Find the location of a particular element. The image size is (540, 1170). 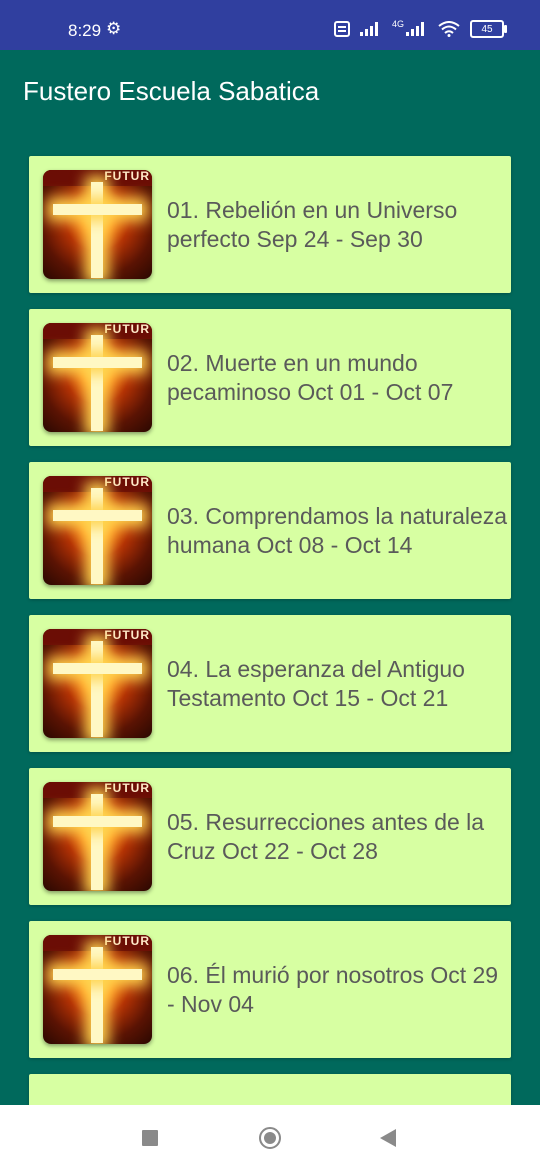

settings-gear-icon: ⚙ is located at coordinates (114, 28).